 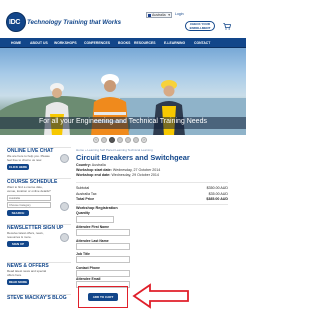 What do you see at coordinates (135, 175) in the screenshot?
I see `end-date-value: Wednesday, 29 October 2014` at bounding box center [135, 175].